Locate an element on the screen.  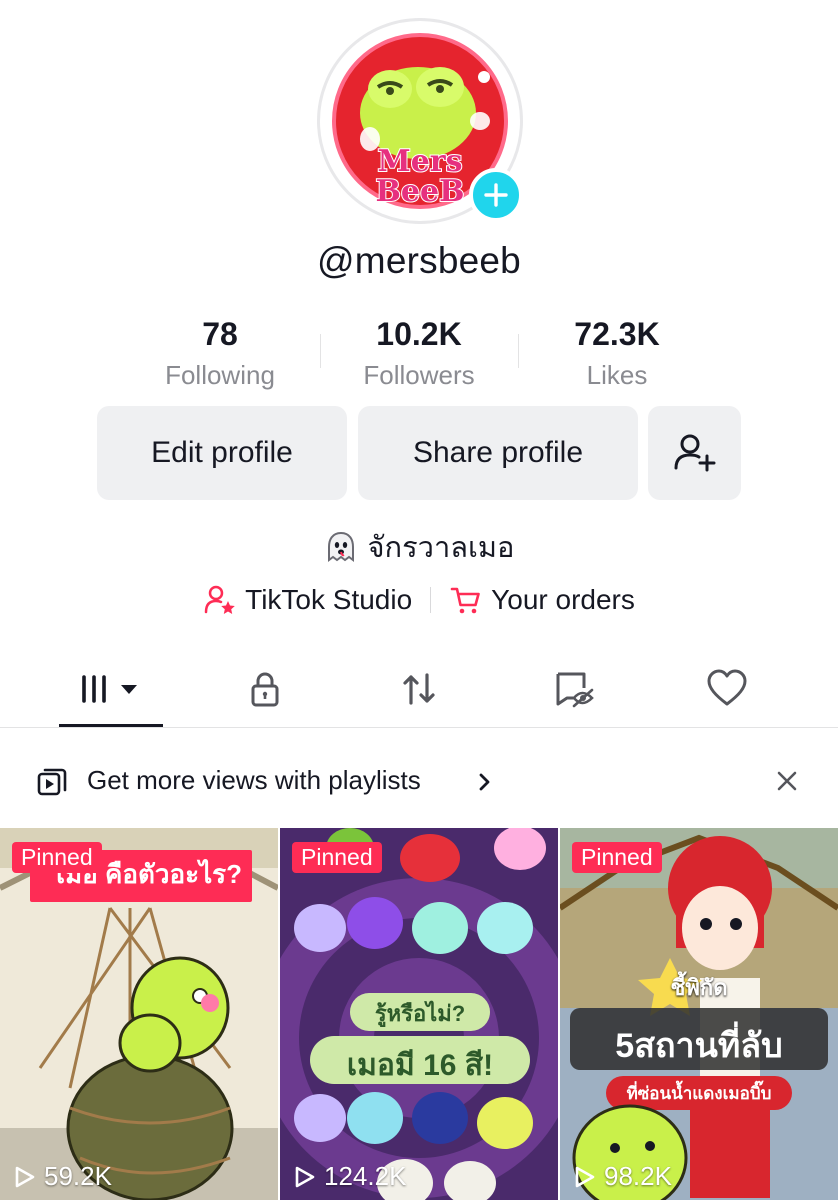
repost-icon is located at coordinates (419, 689).